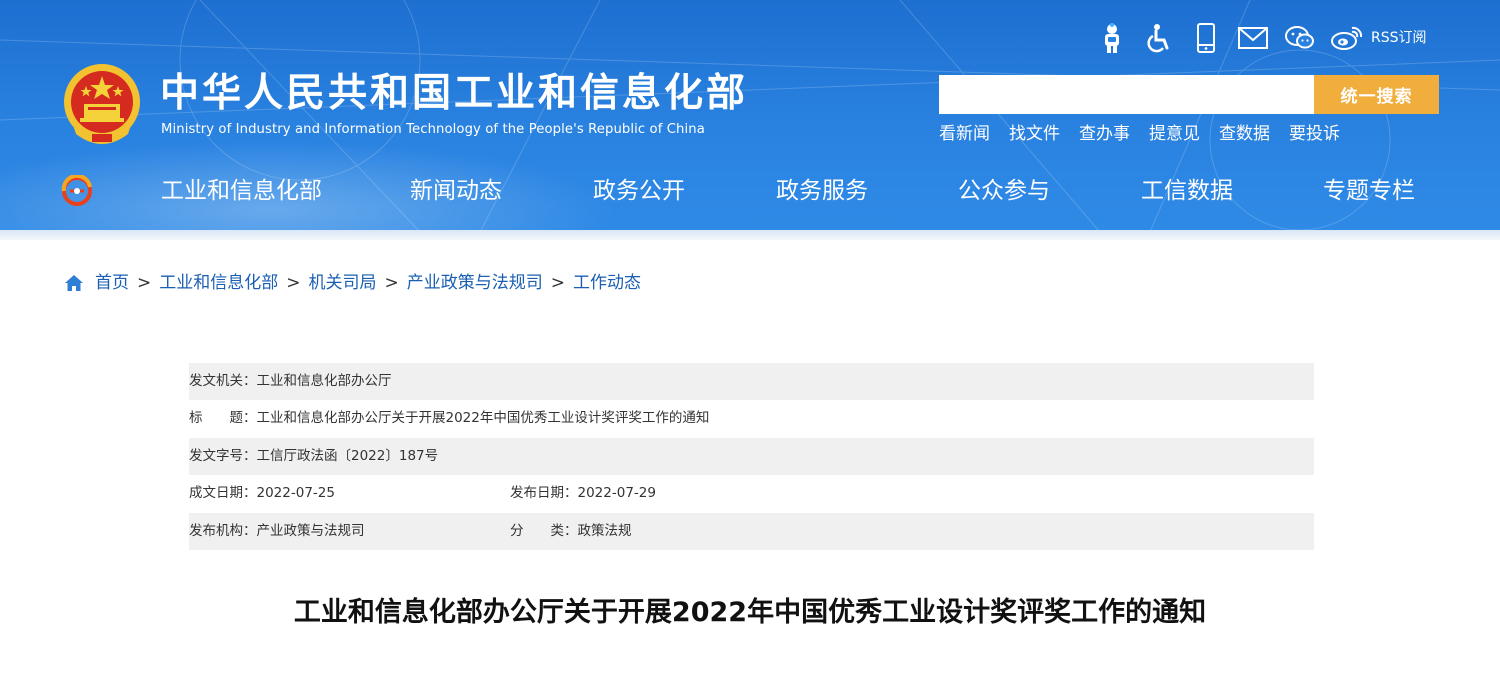  What do you see at coordinates (223, 493) in the screenshot?
I see `created-date-label: 成文日期：` at bounding box center [223, 493].